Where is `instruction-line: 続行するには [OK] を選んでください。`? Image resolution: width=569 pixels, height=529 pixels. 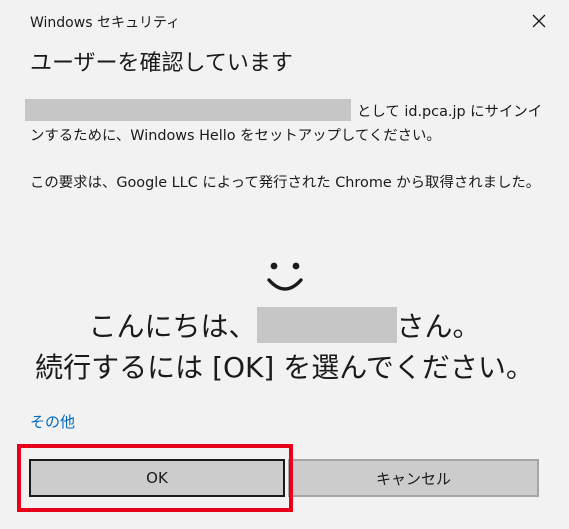 instruction-line: 続行するには [OK] を選んでください。 is located at coordinates (284, 367).